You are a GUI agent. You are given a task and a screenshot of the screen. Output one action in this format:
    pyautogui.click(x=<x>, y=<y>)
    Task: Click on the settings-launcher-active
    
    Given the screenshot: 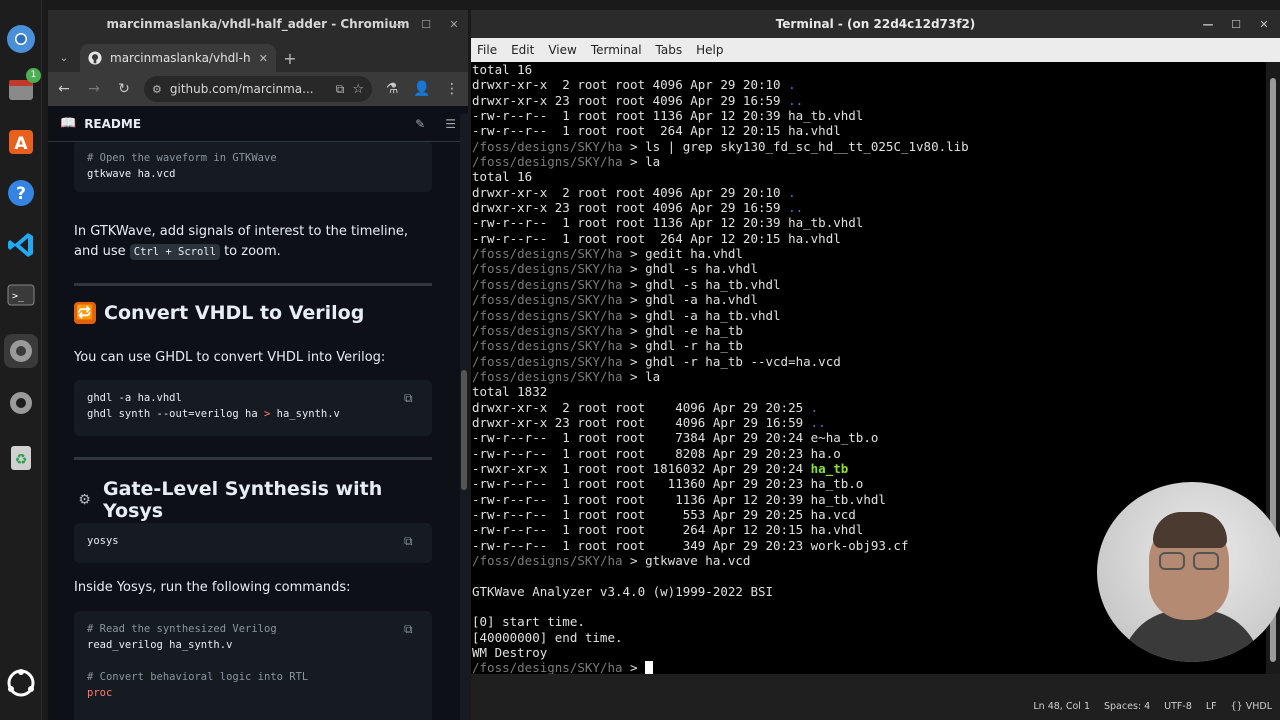 What is the action you would take?
    pyautogui.click(x=21, y=351)
    